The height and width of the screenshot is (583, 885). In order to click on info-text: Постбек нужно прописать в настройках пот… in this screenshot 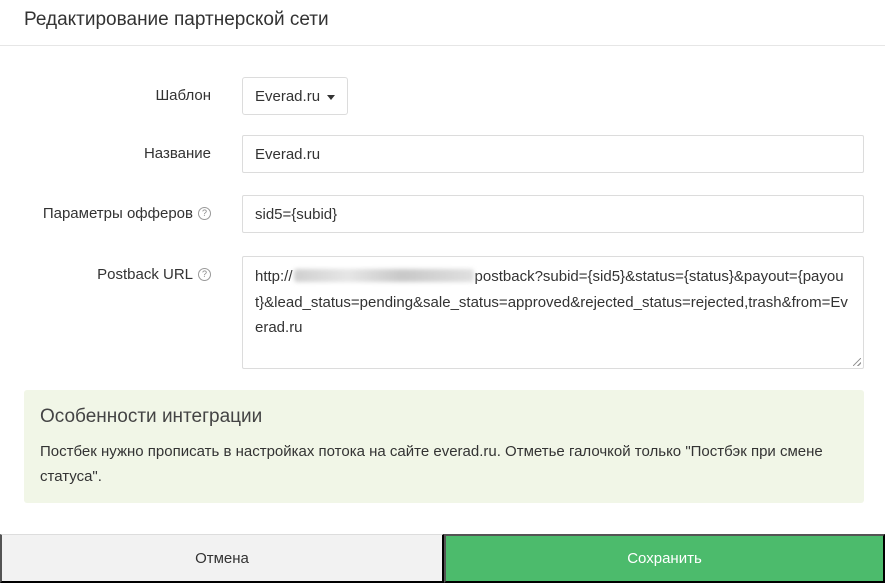, I will do `click(431, 464)`.